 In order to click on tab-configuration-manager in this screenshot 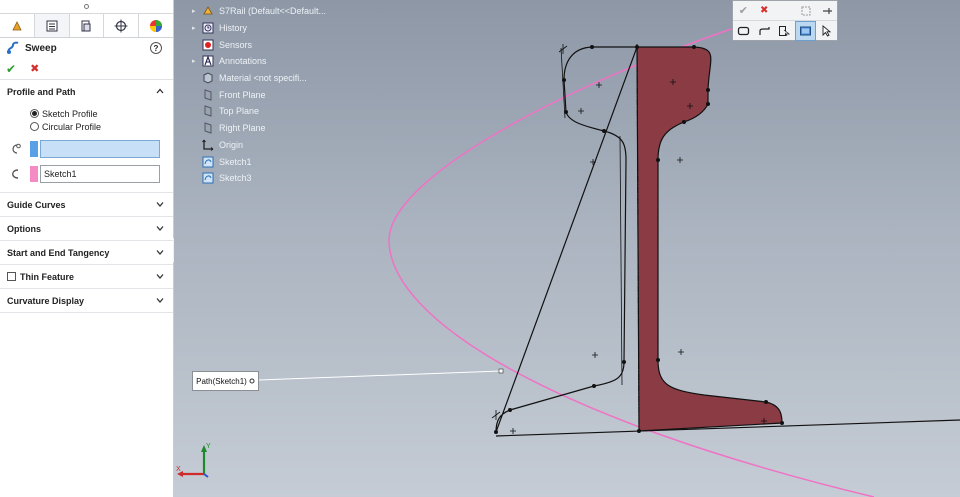, I will do `click(87, 25)`.